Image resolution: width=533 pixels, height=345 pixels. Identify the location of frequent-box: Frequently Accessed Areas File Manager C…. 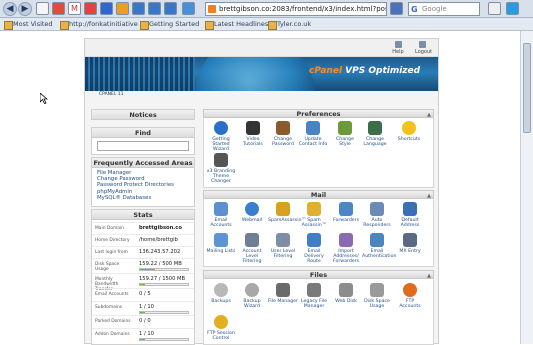
(143, 182).